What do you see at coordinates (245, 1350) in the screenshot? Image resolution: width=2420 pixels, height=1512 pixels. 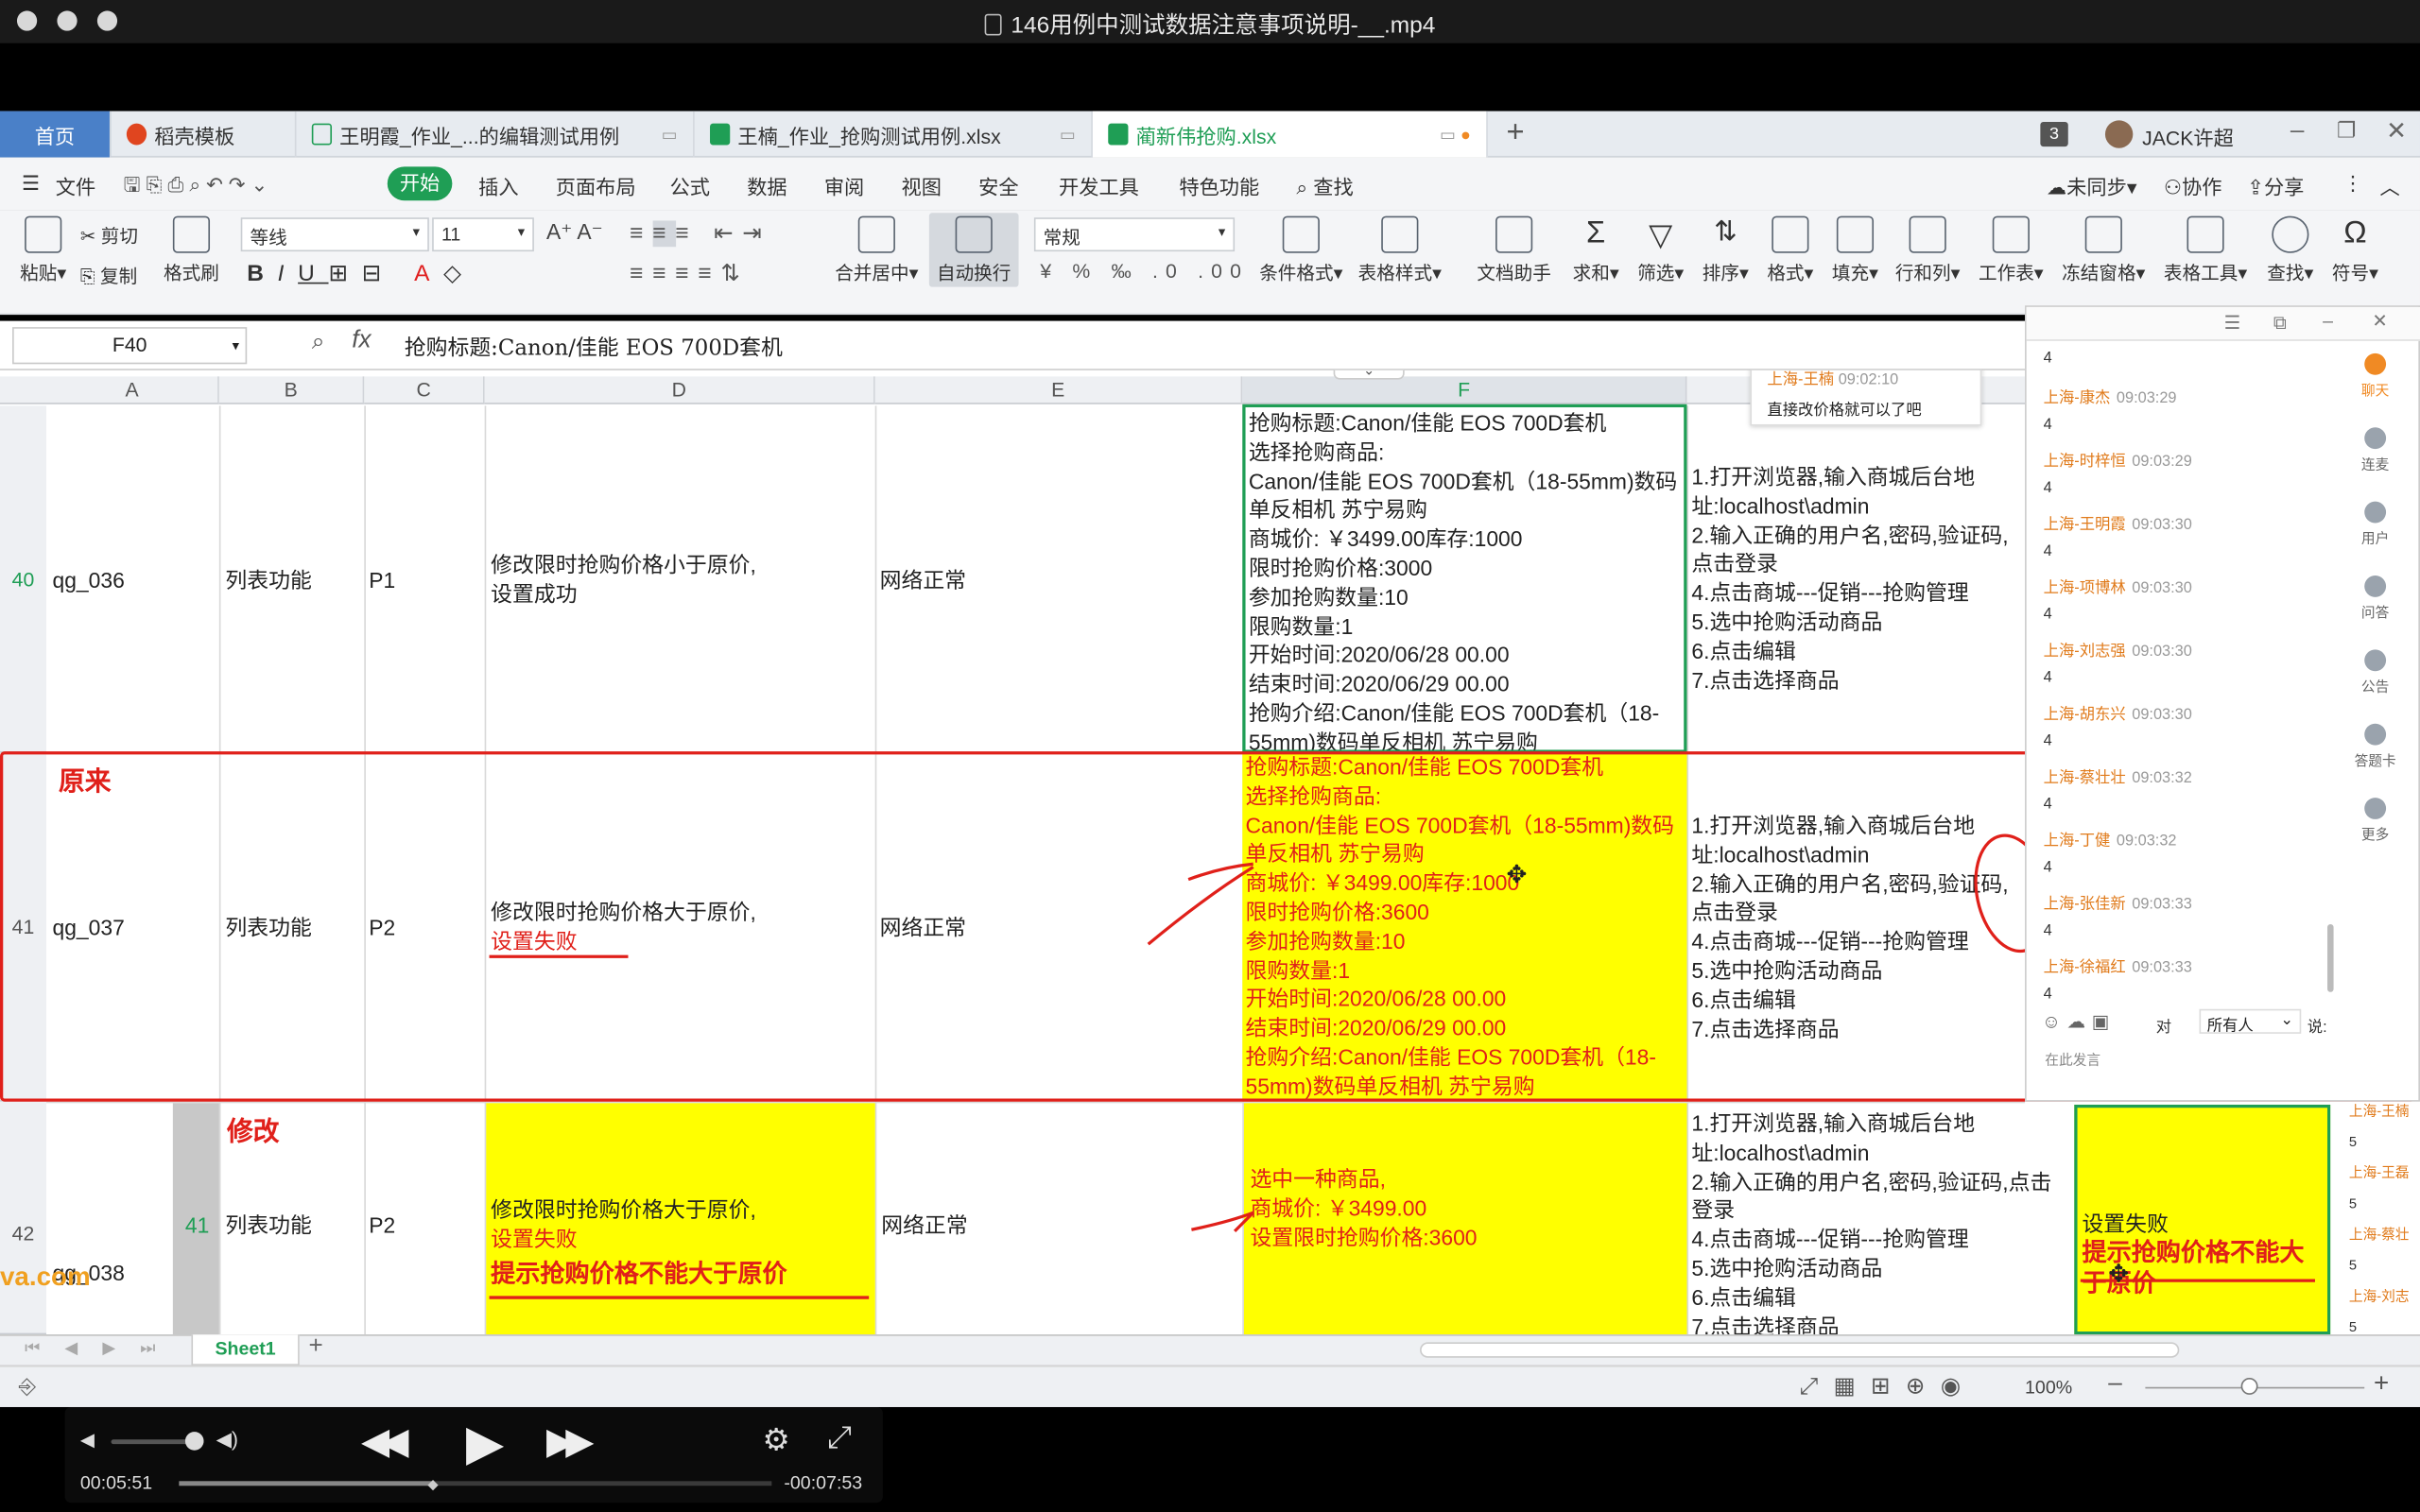 I see `sheet-tab-sheet1: Sheet1` at bounding box center [245, 1350].